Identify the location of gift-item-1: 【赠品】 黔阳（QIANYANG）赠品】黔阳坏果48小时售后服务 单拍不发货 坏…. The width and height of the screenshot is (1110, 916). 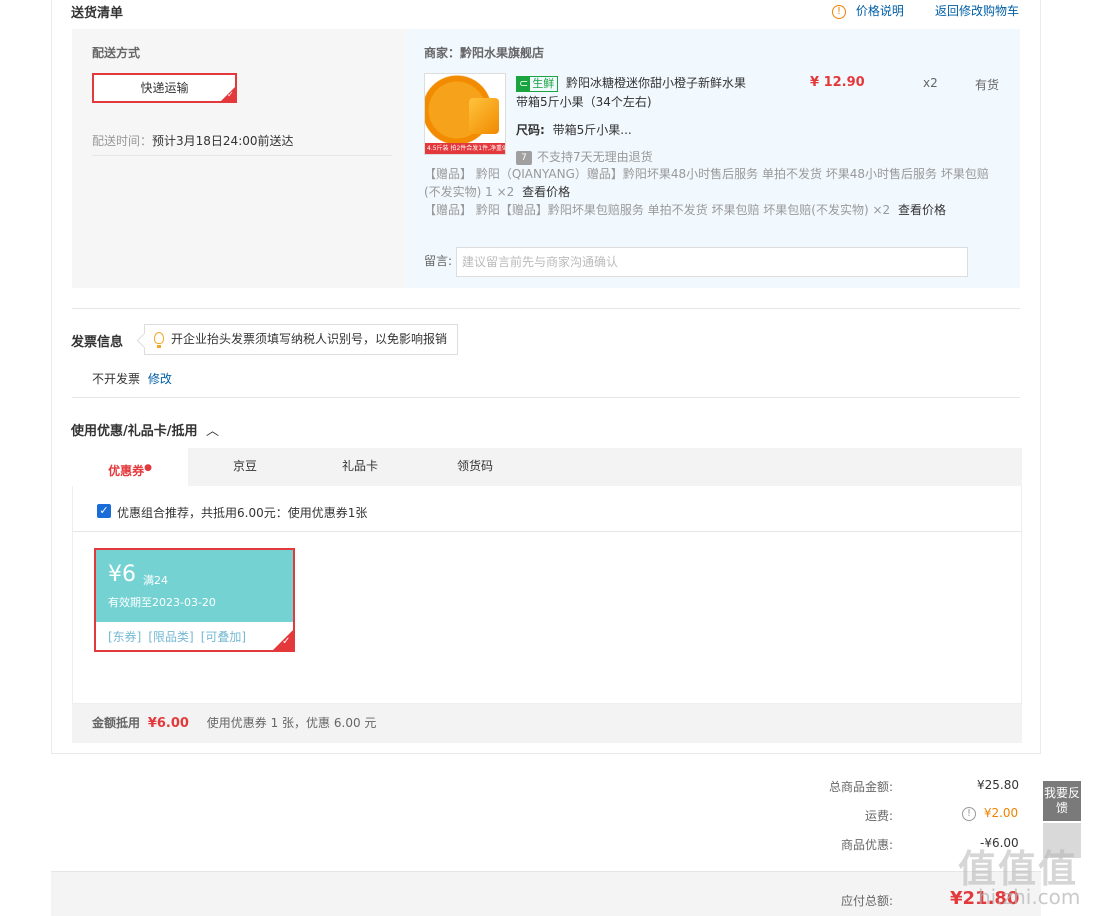
(714, 183).